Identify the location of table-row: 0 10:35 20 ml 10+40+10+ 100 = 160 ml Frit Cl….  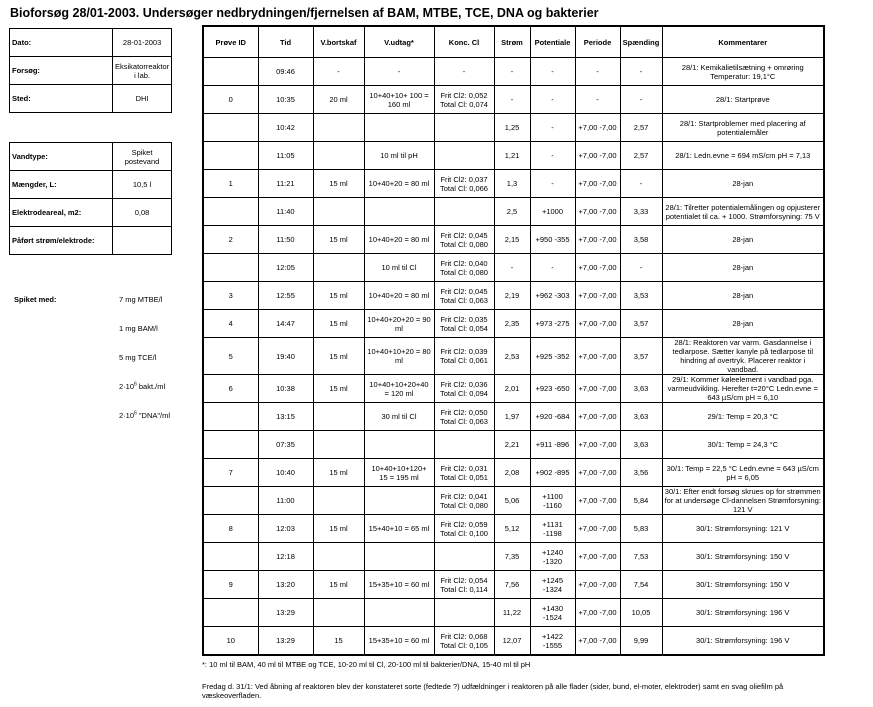
(513, 99).